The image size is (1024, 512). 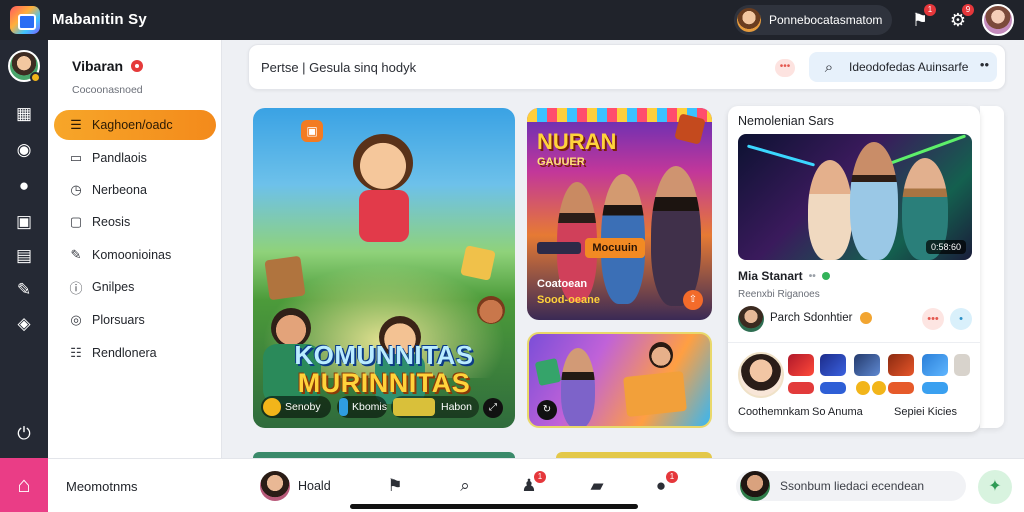 I want to click on leaf-icon: ✎, so click(x=24, y=290).